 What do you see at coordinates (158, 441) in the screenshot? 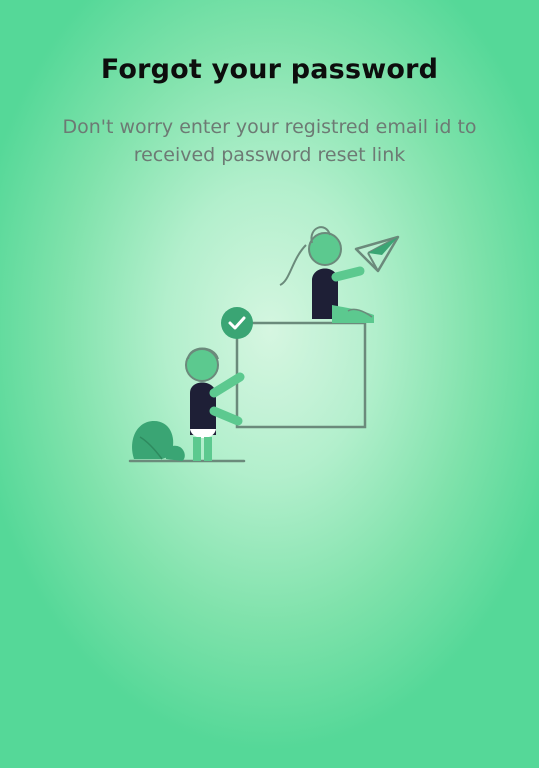
I see `plant-icon` at bounding box center [158, 441].